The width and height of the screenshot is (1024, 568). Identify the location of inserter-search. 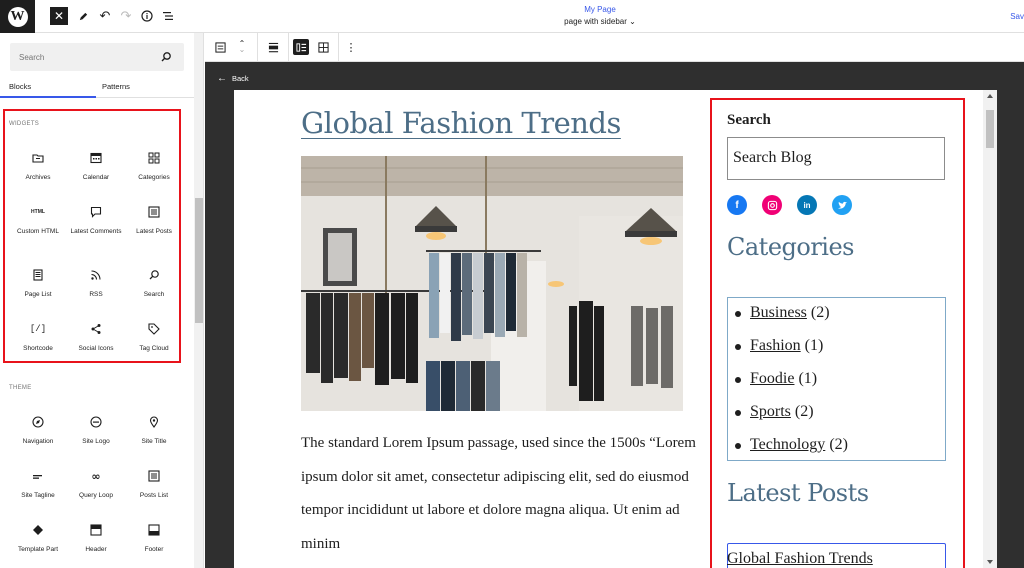
(97, 57).